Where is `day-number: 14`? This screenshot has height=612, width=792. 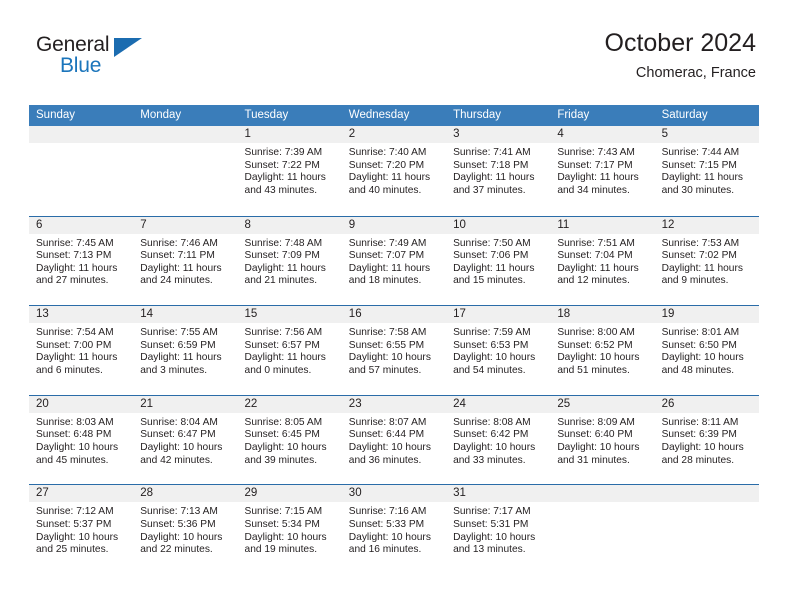 day-number: 14 is located at coordinates (185, 315).